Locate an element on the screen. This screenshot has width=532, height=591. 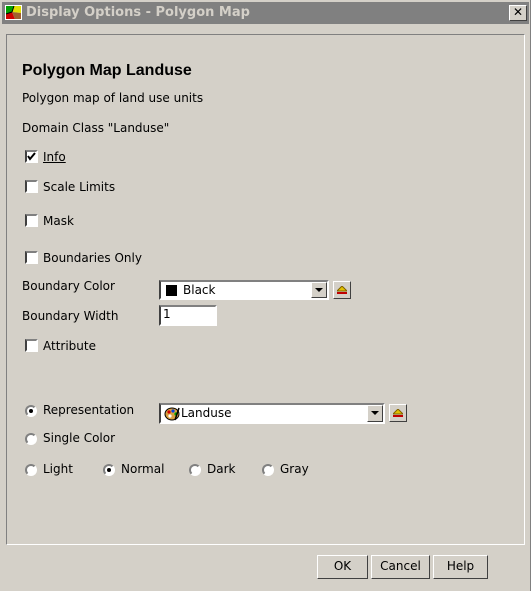
representation-label: Representation is located at coordinates (88, 410).